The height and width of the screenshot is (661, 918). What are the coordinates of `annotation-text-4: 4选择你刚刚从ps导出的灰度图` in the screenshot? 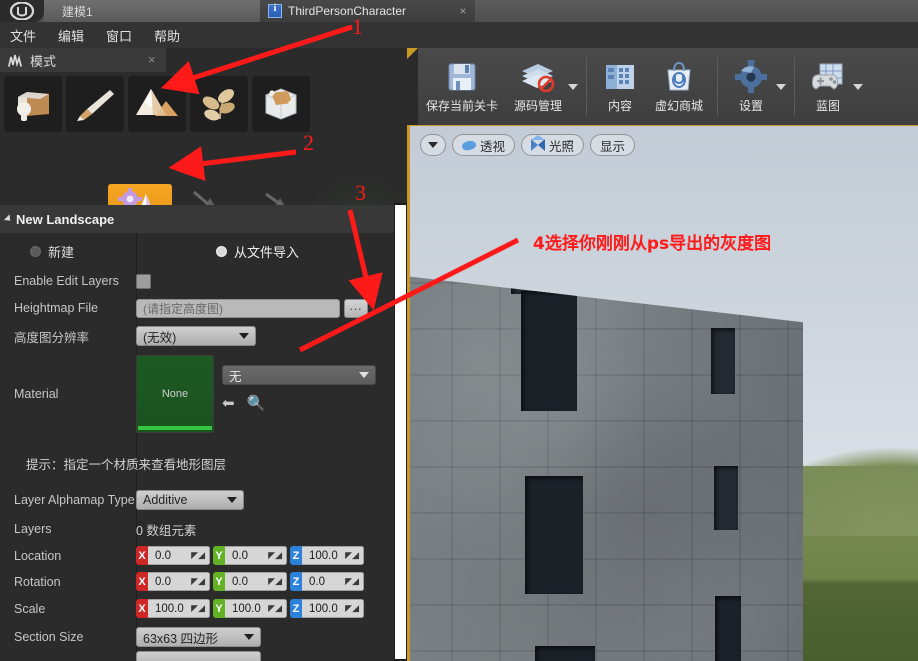 It's located at (652, 244).